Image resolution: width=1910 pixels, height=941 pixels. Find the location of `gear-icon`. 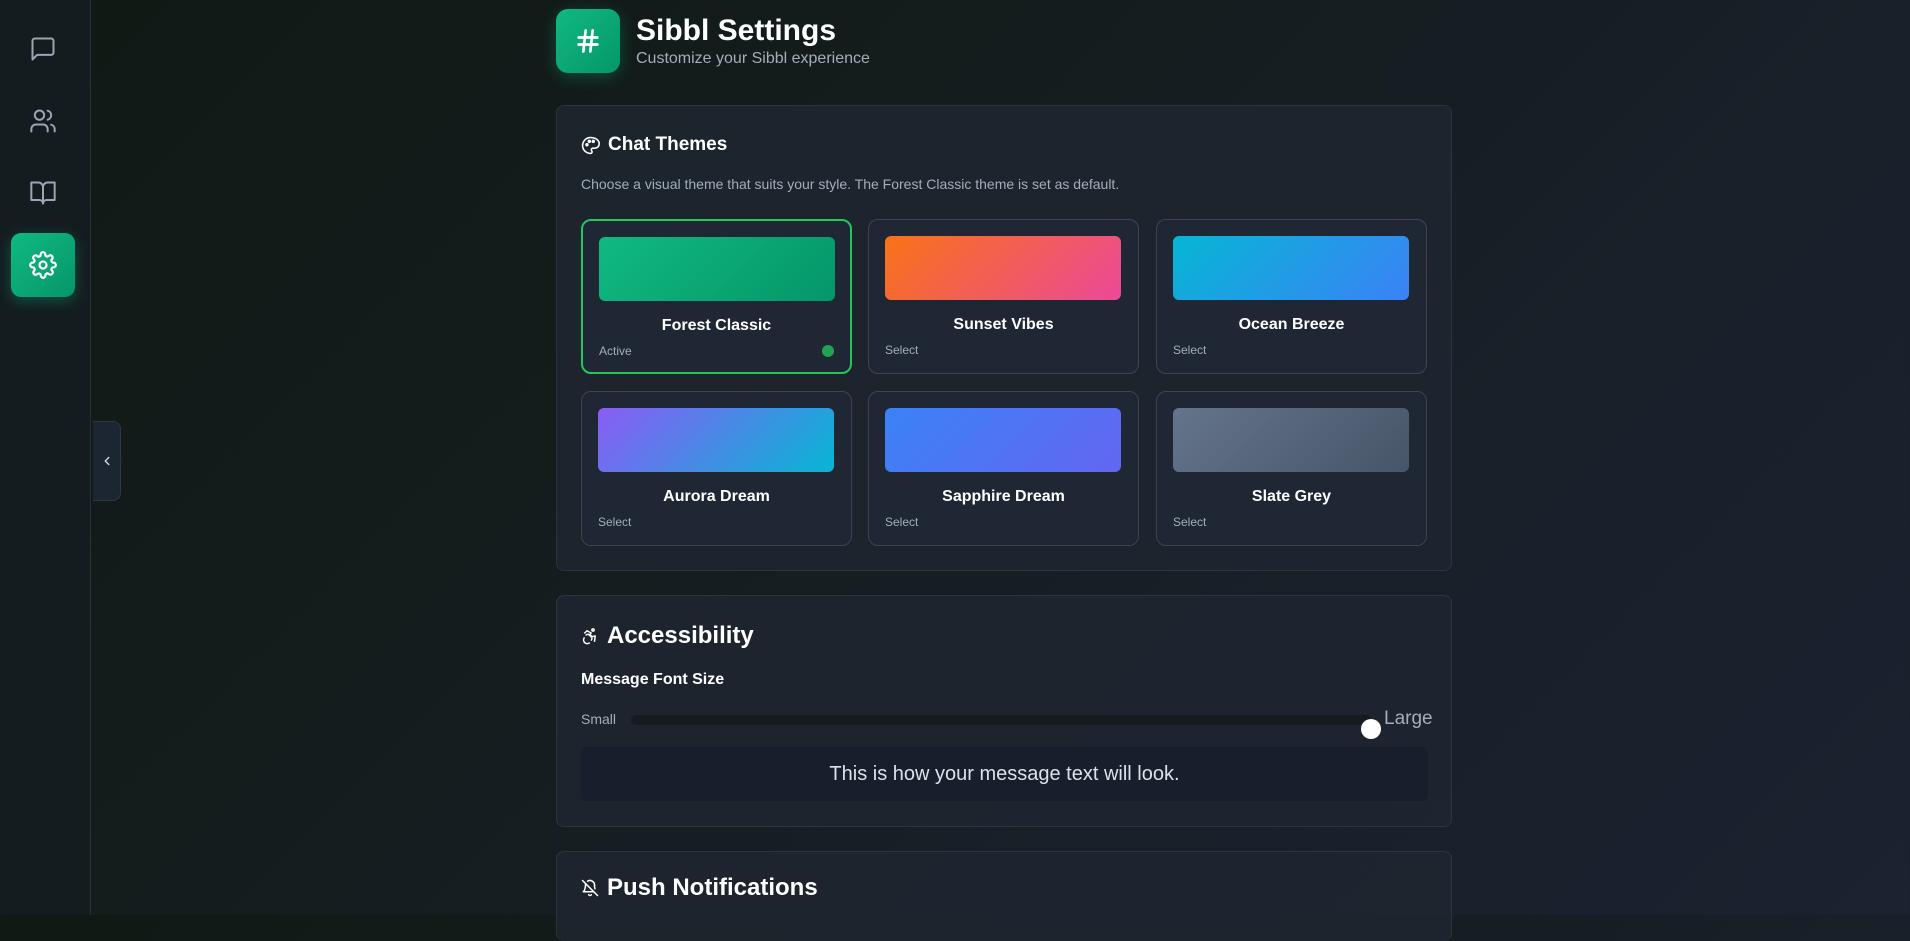

gear-icon is located at coordinates (43, 265).